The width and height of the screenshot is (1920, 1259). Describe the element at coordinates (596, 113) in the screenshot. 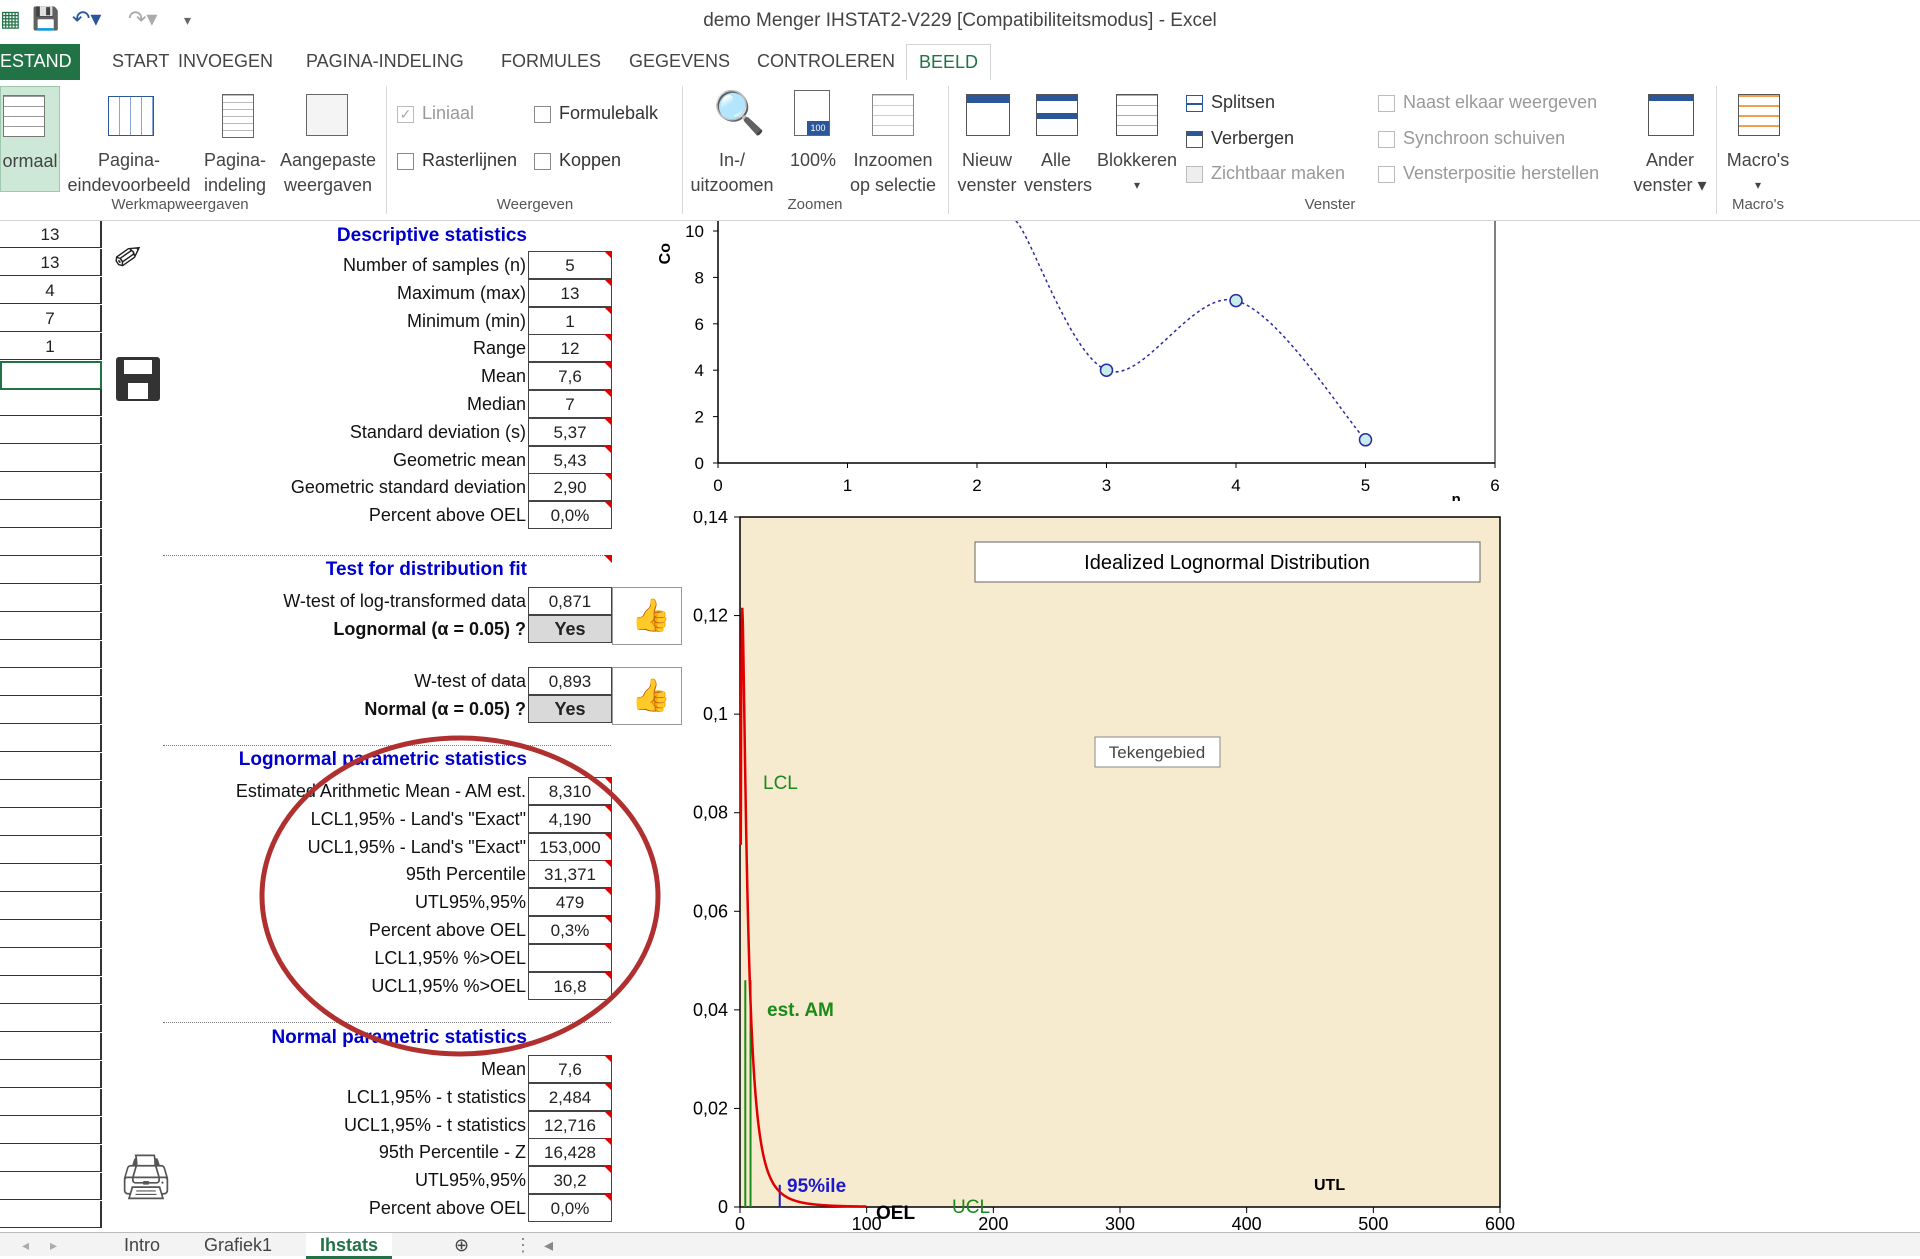

I see `formulebalk-checkbox: Formulebalk` at that location.